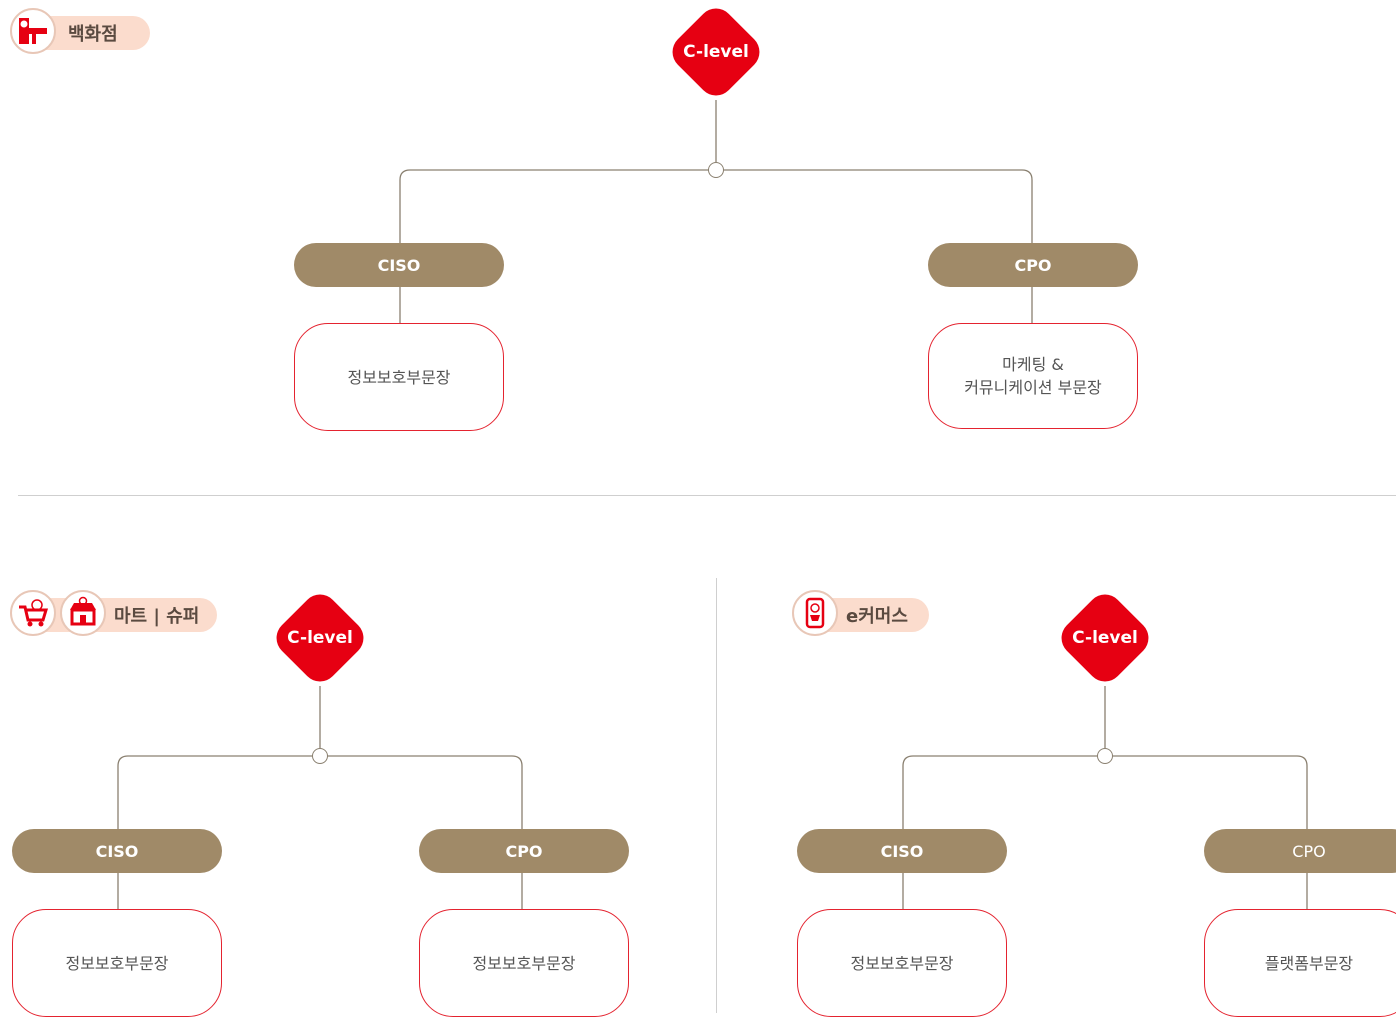 Image resolution: width=1396 pixels, height=1017 pixels. What do you see at coordinates (33, 31) in the screenshot?
I see `department-store-icon` at bounding box center [33, 31].